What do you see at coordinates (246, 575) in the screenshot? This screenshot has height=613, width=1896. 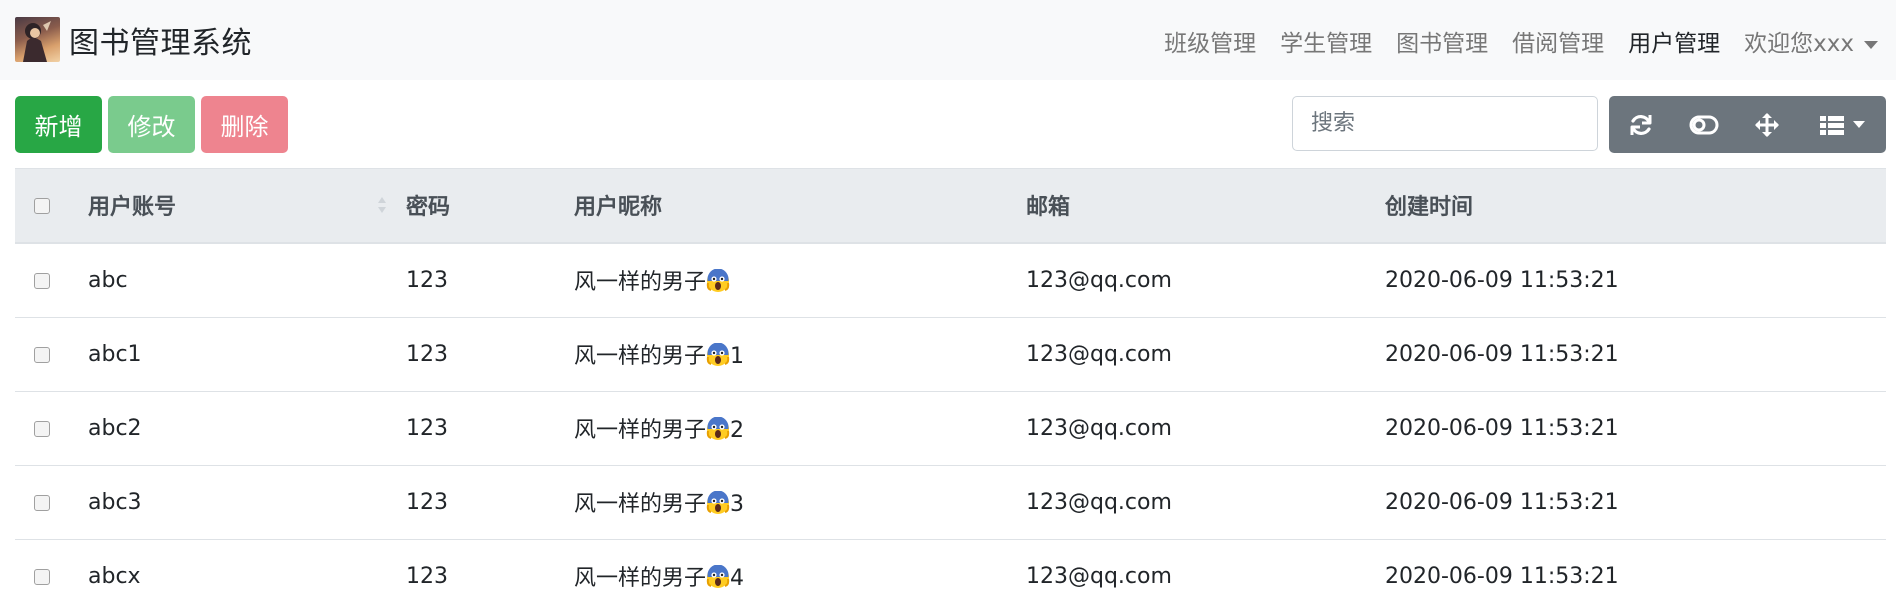 I see `cell-account: abcx` at bounding box center [246, 575].